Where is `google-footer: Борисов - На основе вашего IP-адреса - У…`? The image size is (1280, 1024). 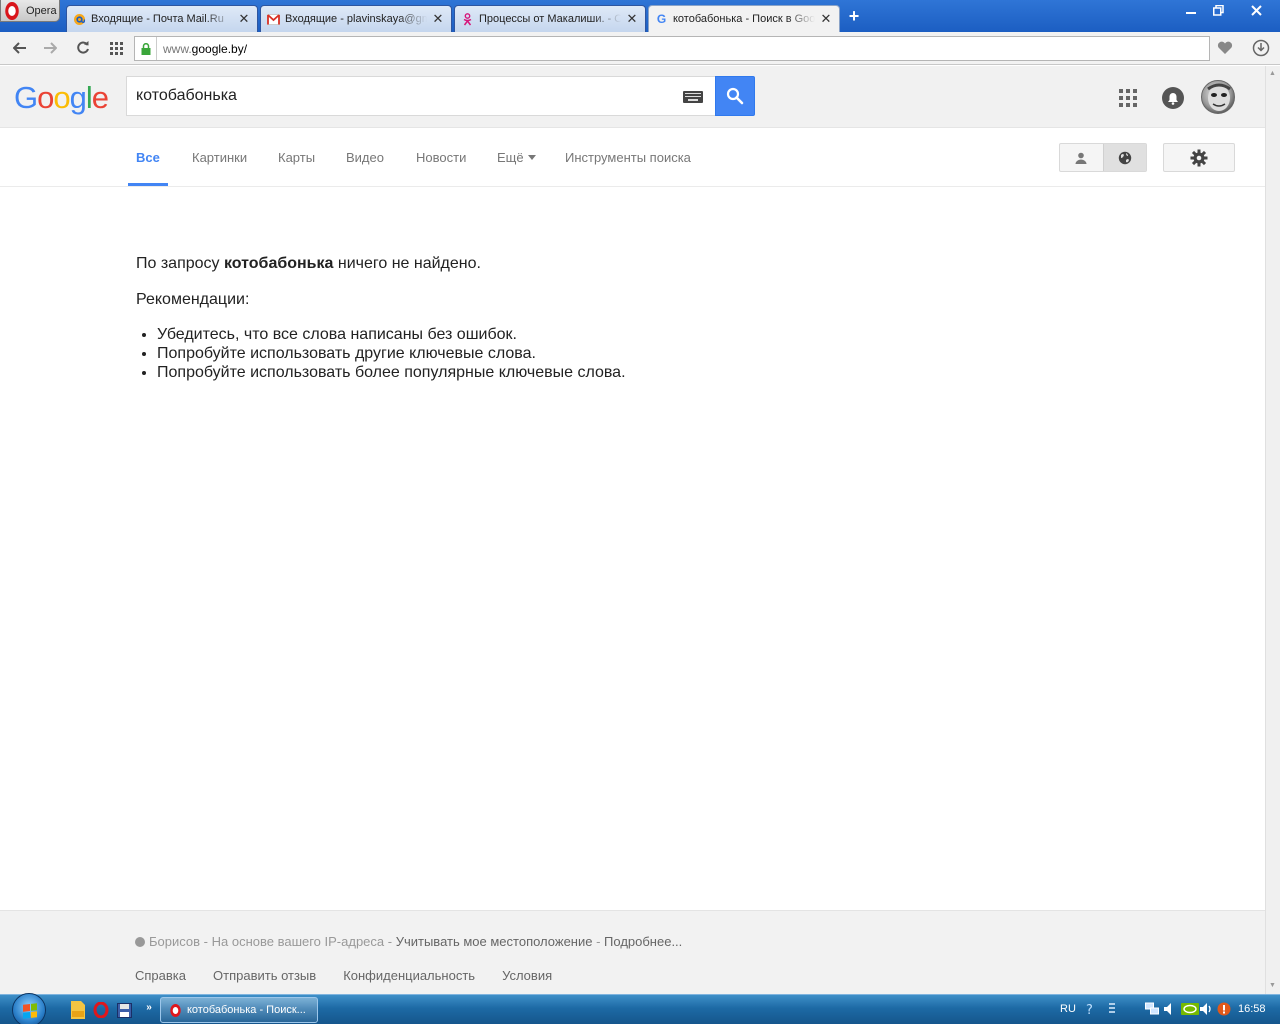
google-footer: Борисов - На основе вашего IP-адреса - У… is located at coordinates (632, 952).